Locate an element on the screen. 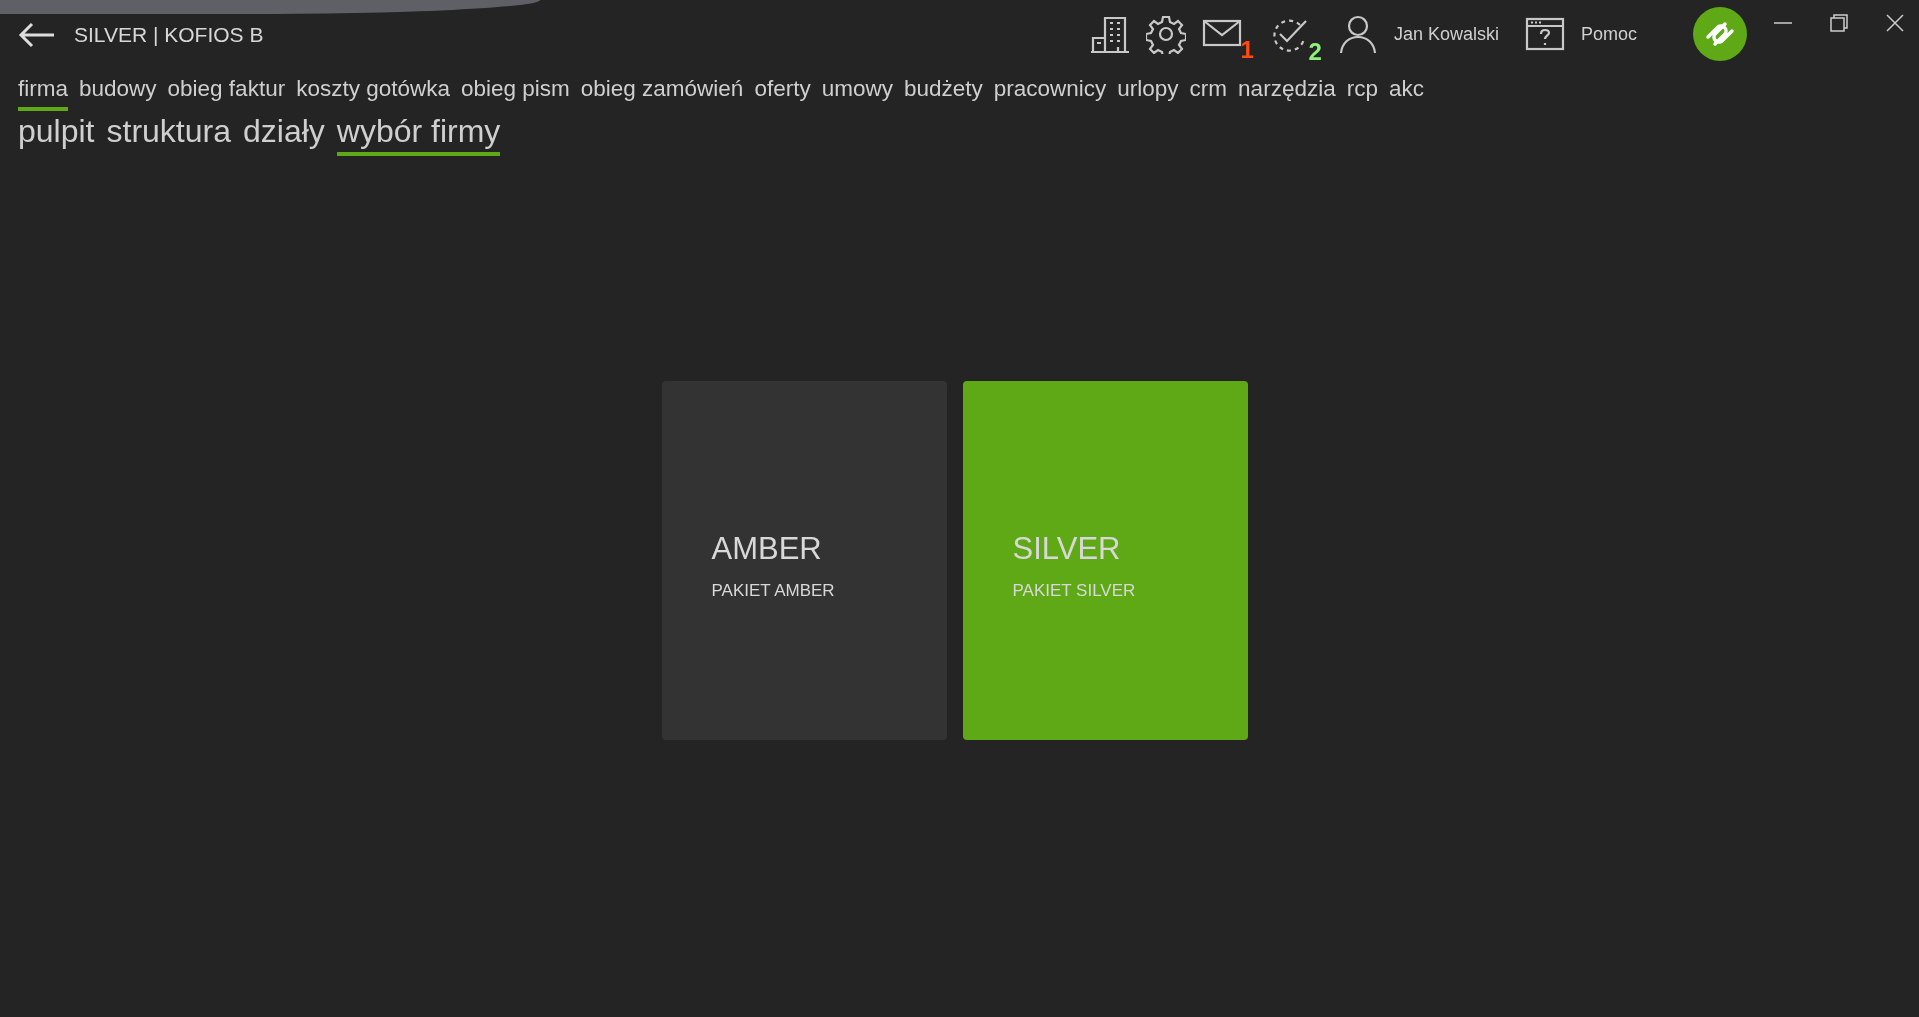  company-name: SILVER is located at coordinates (1067, 548).